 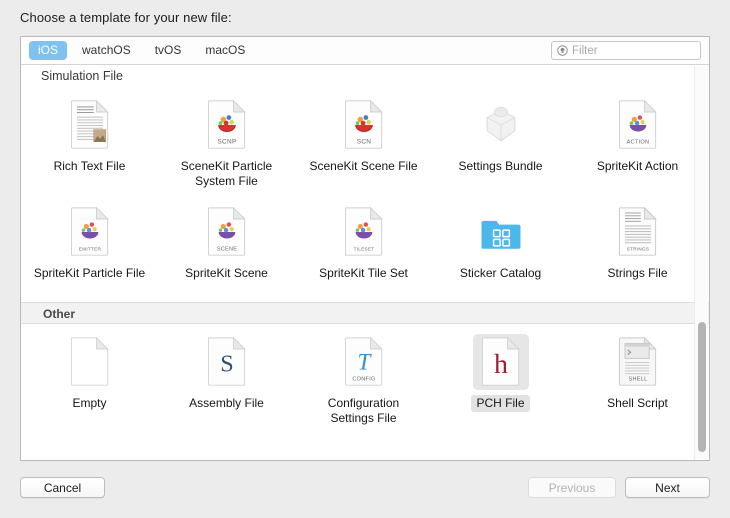 I want to click on template-item-label: SpriteKit Scene, so click(x=226, y=273).